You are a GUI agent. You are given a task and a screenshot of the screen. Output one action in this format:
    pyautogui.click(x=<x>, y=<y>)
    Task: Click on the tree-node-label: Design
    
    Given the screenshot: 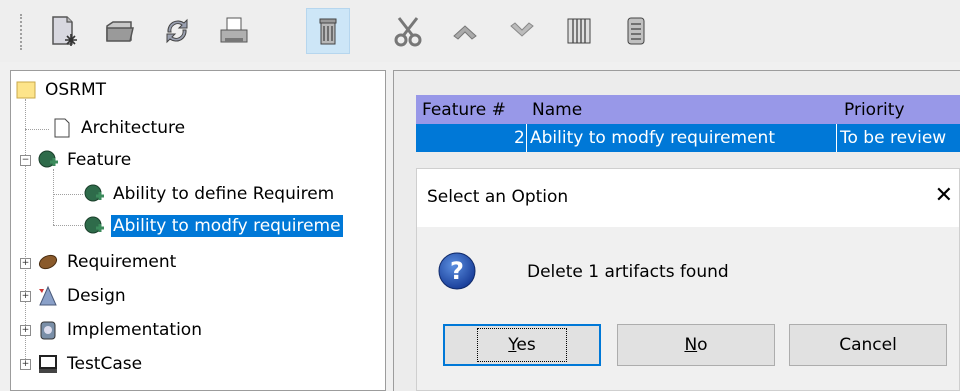 What is the action you would take?
    pyautogui.click(x=96, y=296)
    